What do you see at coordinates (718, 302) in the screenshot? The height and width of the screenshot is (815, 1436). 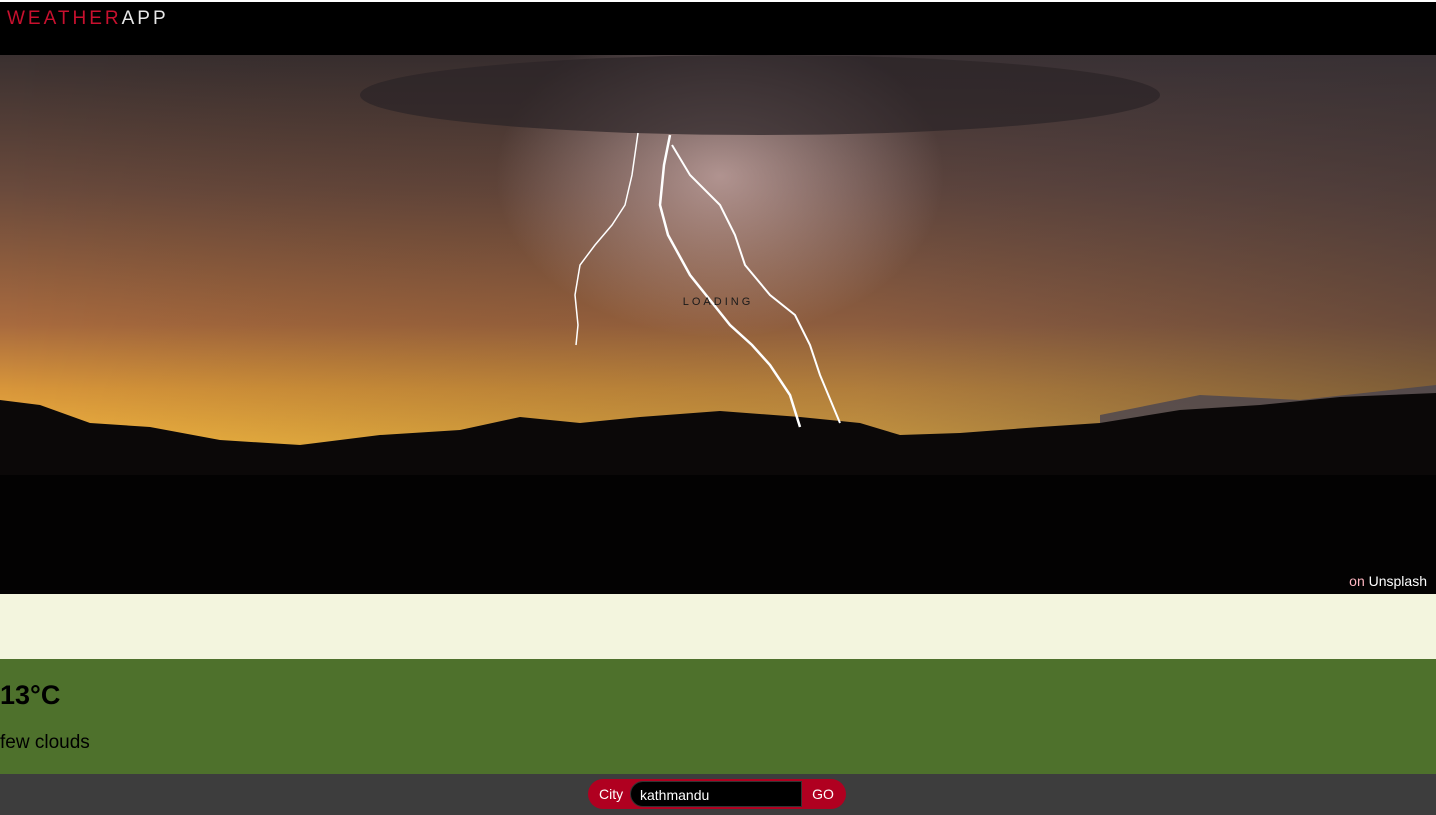 I see `loading-status-text: LOADING` at bounding box center [718, 302].